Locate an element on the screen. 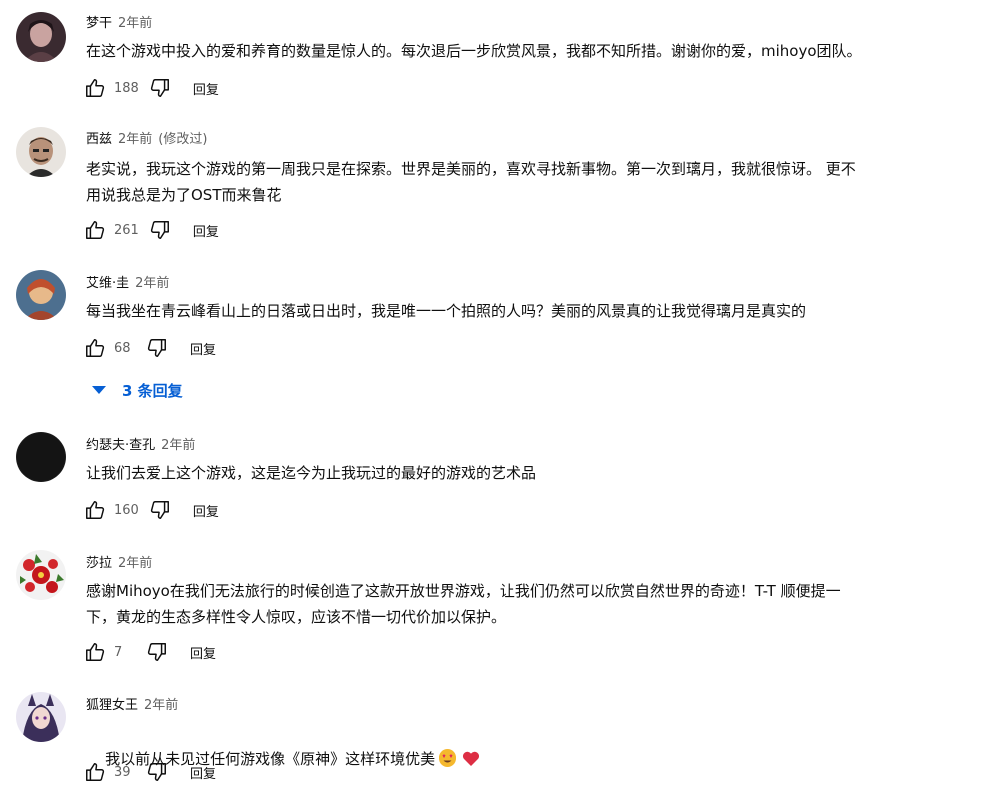 The width and height of the screenshot is (1007, 801). comment-author: 梦干 is located at coordinates (99, 21).